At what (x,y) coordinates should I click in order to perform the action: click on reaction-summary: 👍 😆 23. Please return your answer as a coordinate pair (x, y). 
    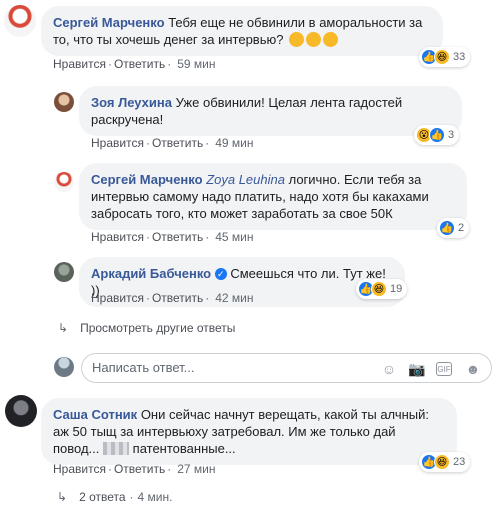
    Looking at the image, I should click on (445, 462).